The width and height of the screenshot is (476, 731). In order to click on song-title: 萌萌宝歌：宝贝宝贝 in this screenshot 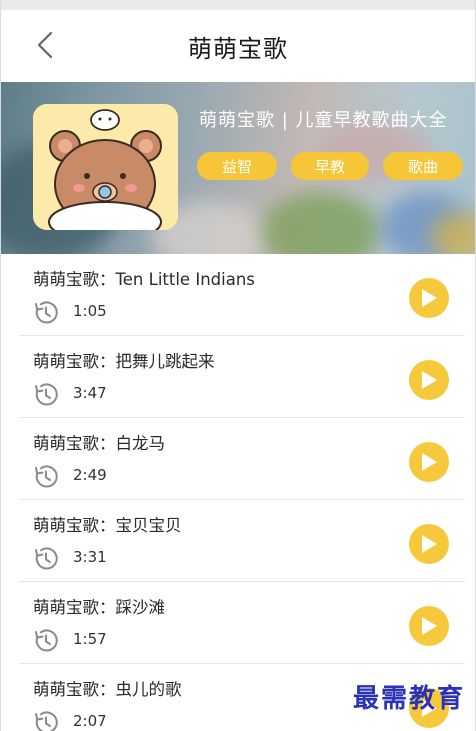, I will do `click(107, 525)`.